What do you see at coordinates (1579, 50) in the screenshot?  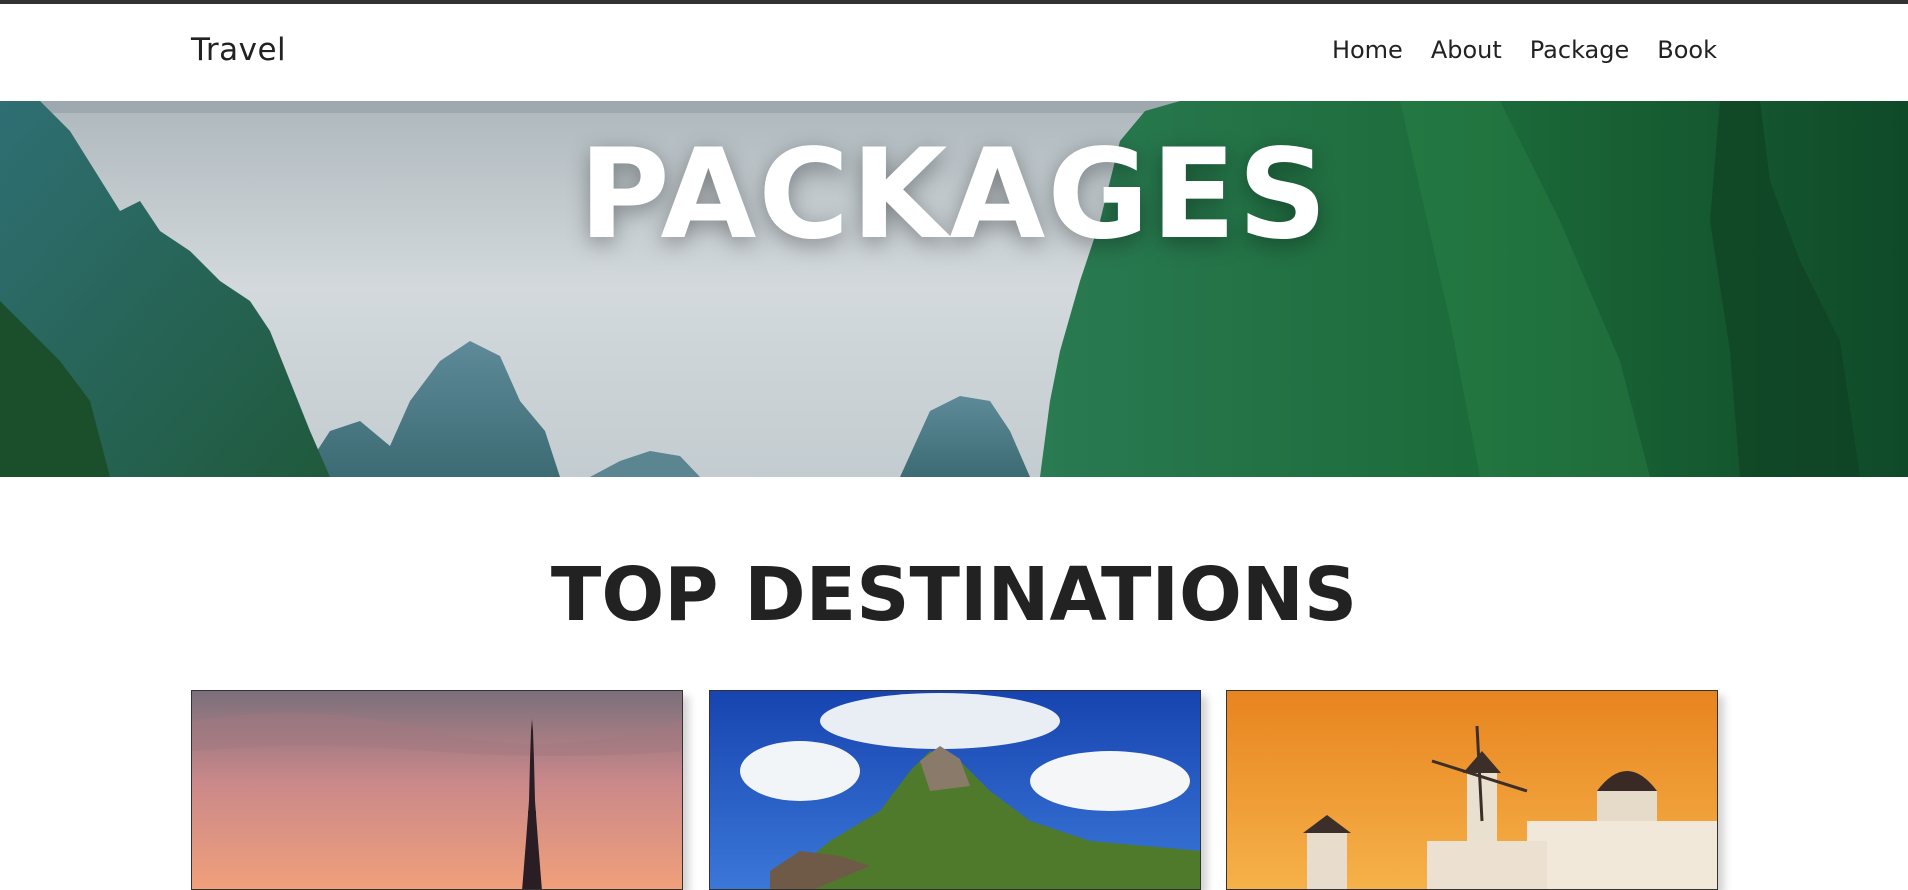 I see `nav-link-package: Package` at bounding box center [1579, 50].